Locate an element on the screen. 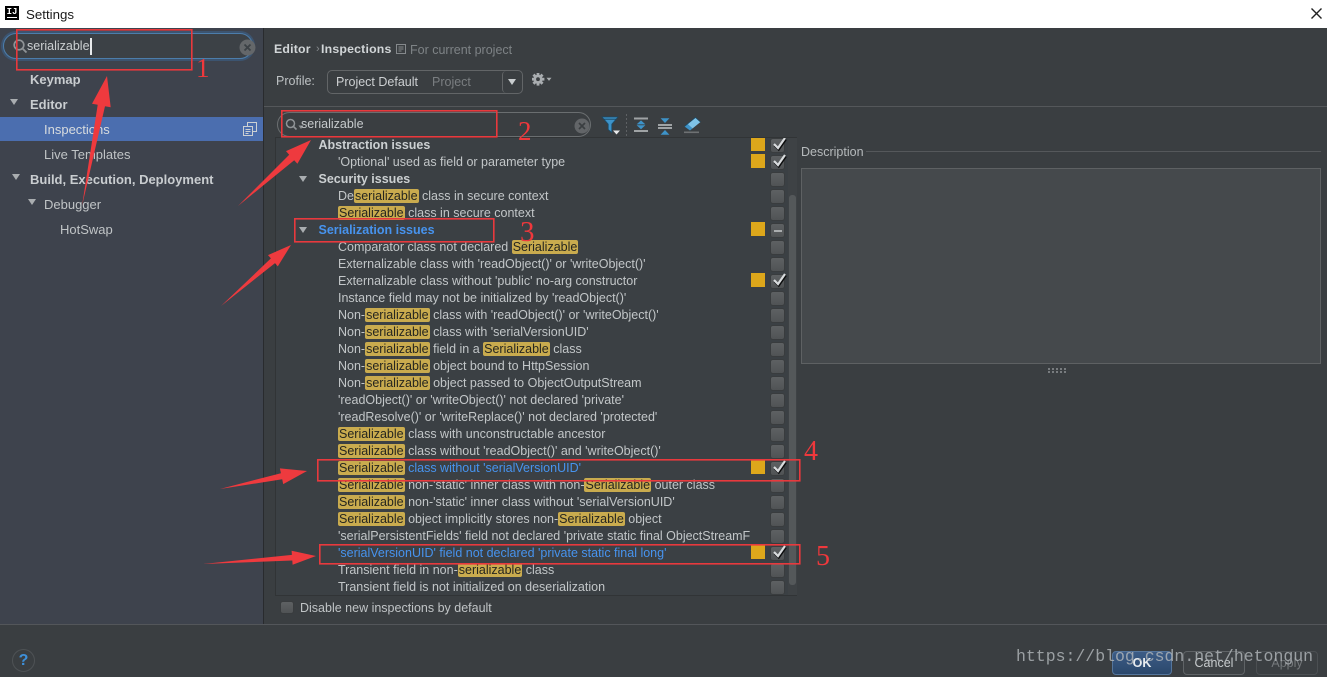 This screenshot has height=677, width=1327. svg-text: 2 is located at coordinates (525, 131).